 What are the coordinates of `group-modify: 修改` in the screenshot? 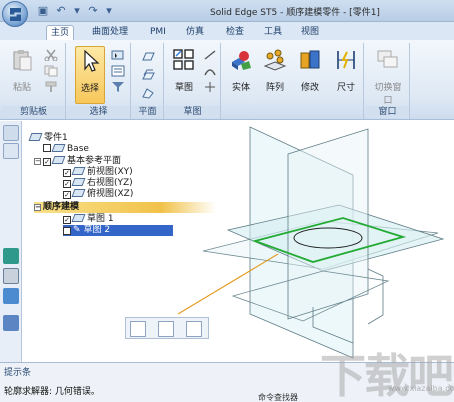 It's located at (310, 81).